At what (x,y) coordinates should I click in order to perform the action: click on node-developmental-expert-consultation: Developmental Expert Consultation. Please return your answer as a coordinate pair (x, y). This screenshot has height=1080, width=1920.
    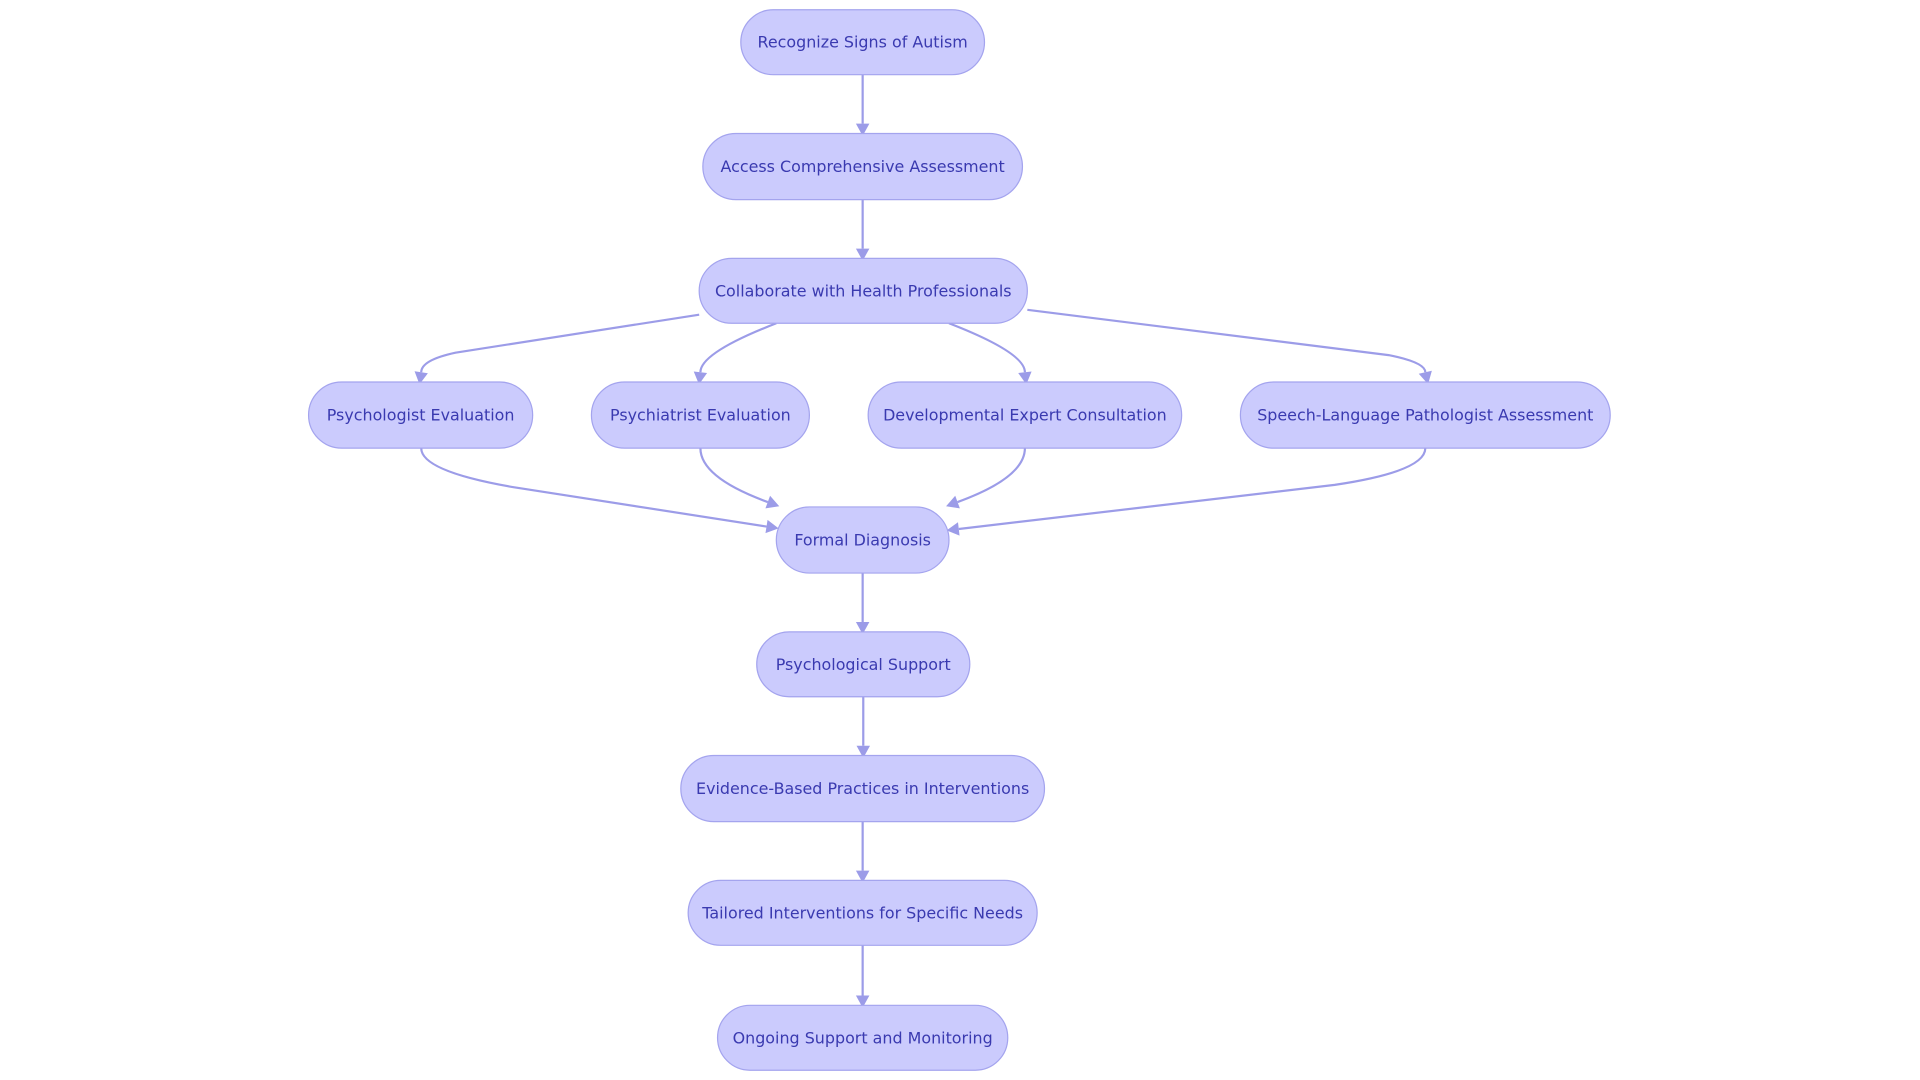
    Looking at the image, I should click on (1025, 415).